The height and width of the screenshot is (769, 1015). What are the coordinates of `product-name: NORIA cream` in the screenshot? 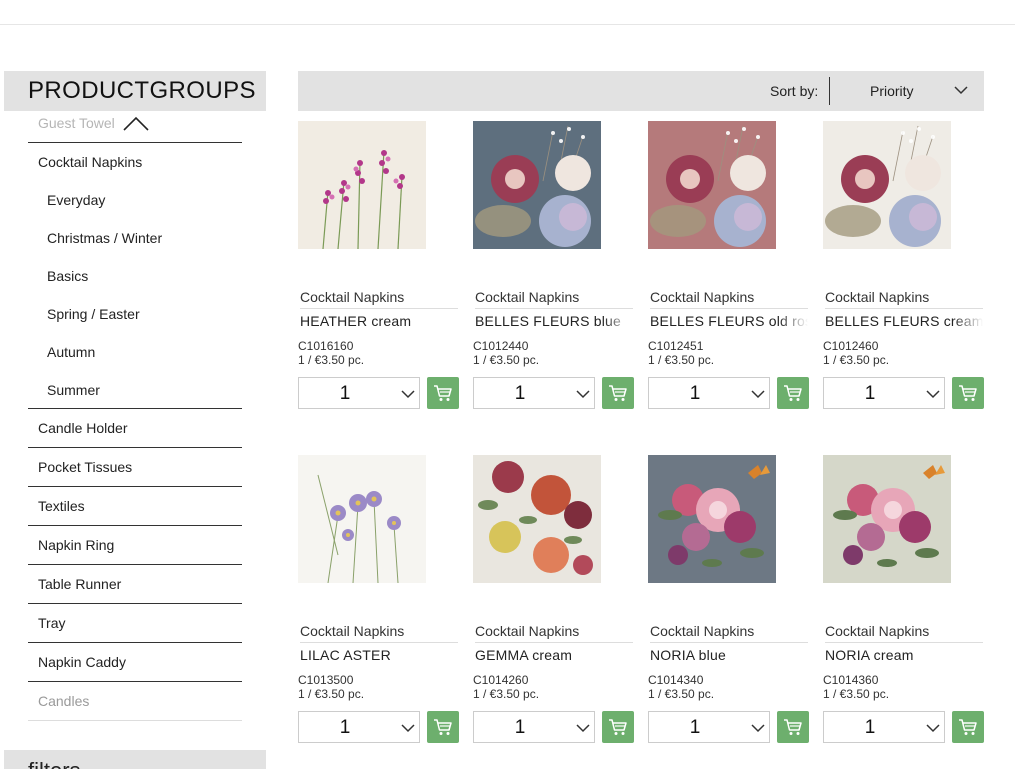 It's located at (869, 655).